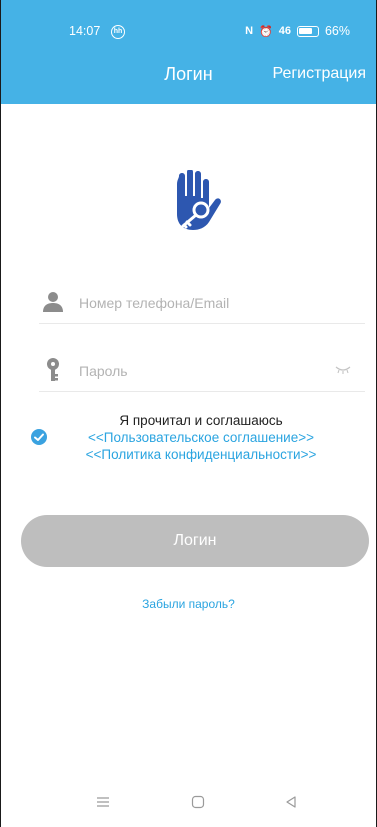 The height and width of the screenshot is (827, 377). I want to click on status-bar: 14:07 hh N ⏰ 46 66%, so click(188, 33).